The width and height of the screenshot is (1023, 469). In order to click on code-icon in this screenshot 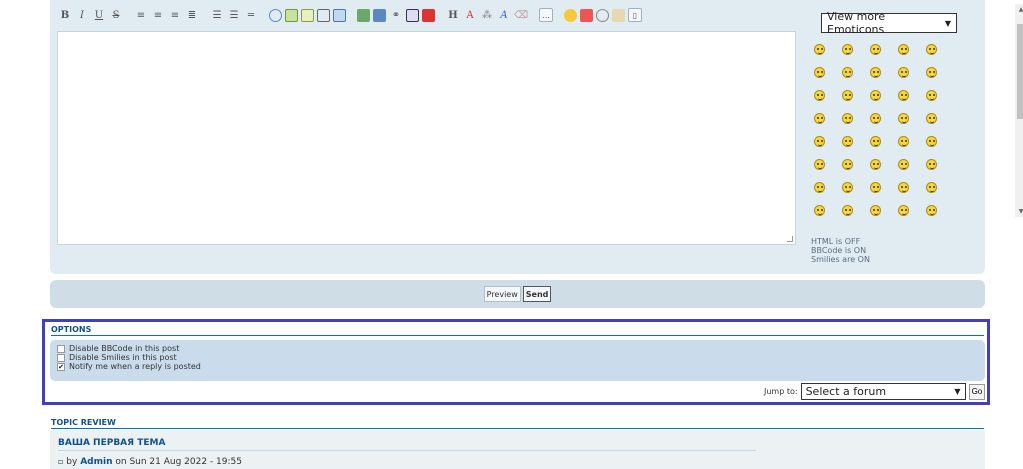, I will do `click(291, 15)`.